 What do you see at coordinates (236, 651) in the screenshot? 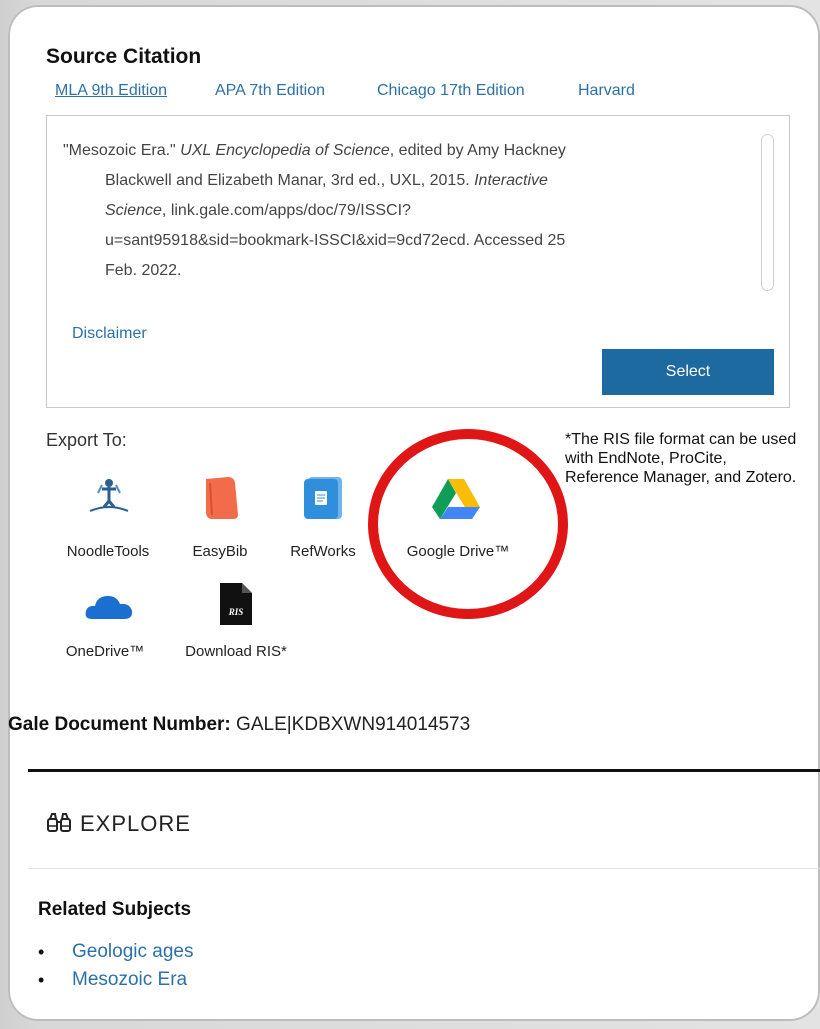
I see `download-ris-label: Download RIS*` at bounding box center [236, 651].